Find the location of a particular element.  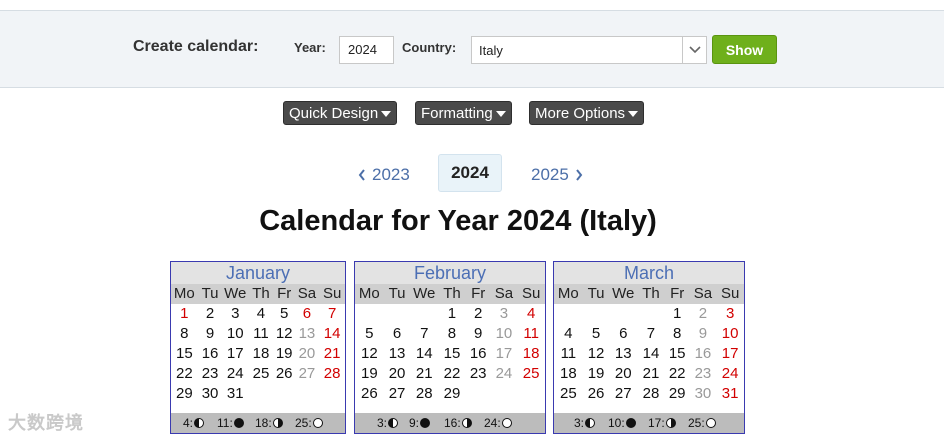

moon-phase-date: 25: is located at coordinates (696, 423).